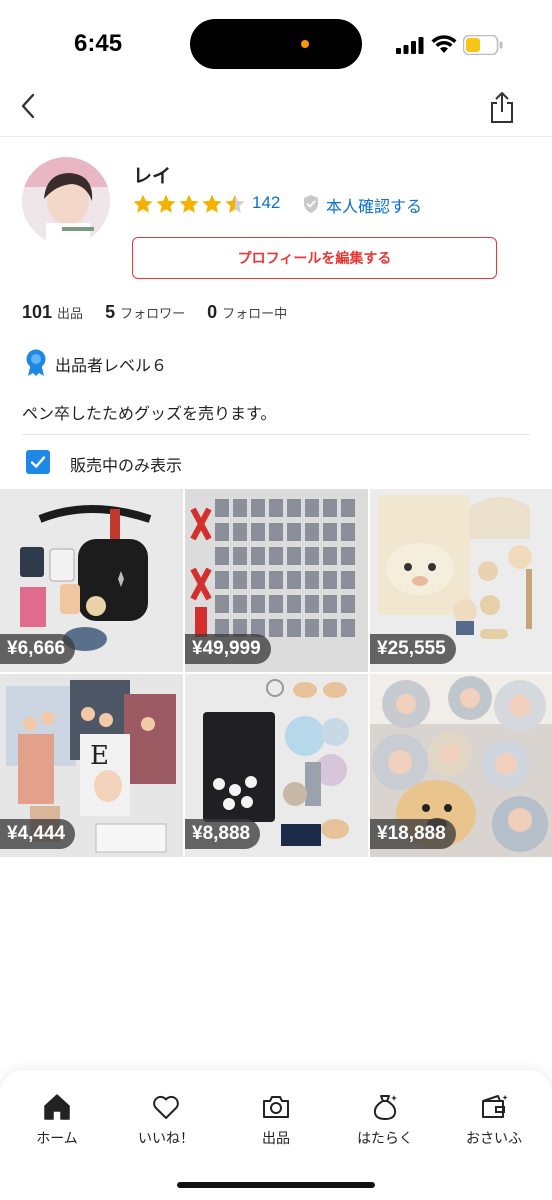 This screenshot has height=1200, width=552. What do you see at coordinates (276, 1185) in the screenshot?
I see `home-indicator` at bounding box center [276, 1185].